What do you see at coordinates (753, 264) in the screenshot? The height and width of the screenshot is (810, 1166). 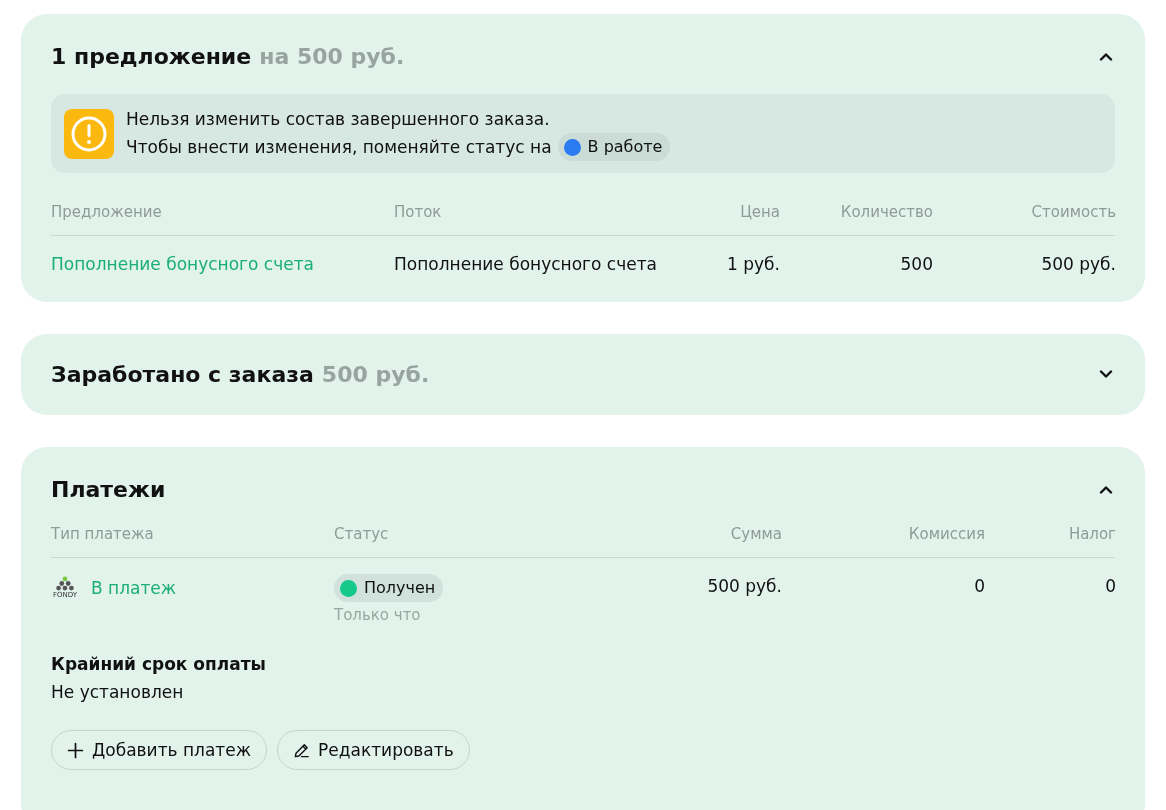 I see `table-cell-text: 1 руб.` at bounding box center [753, 264].